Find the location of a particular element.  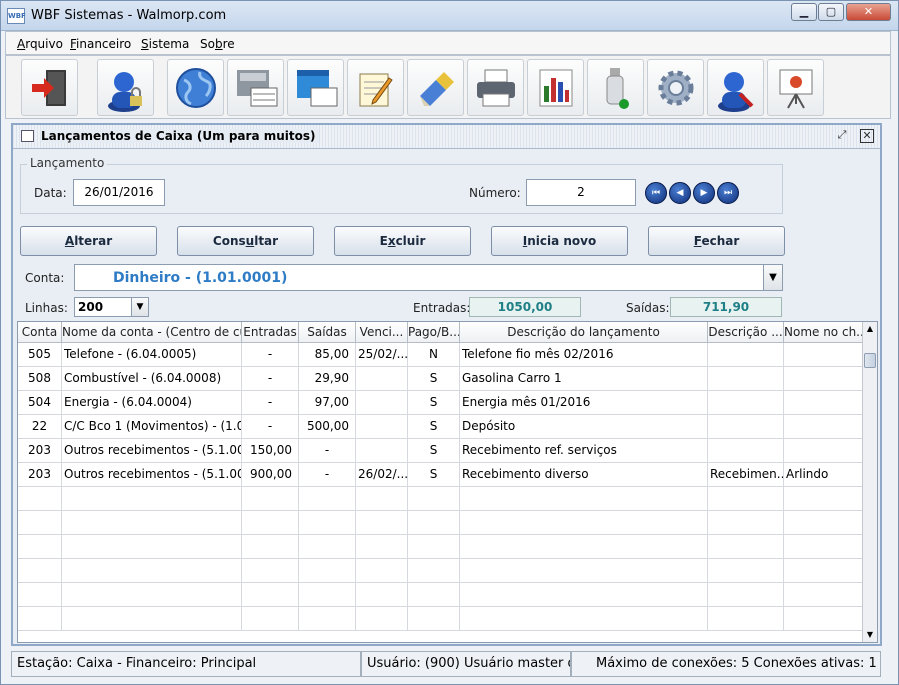

table-cell: Telefone fio mês 02/2016 is located at coordinates (584, 355).